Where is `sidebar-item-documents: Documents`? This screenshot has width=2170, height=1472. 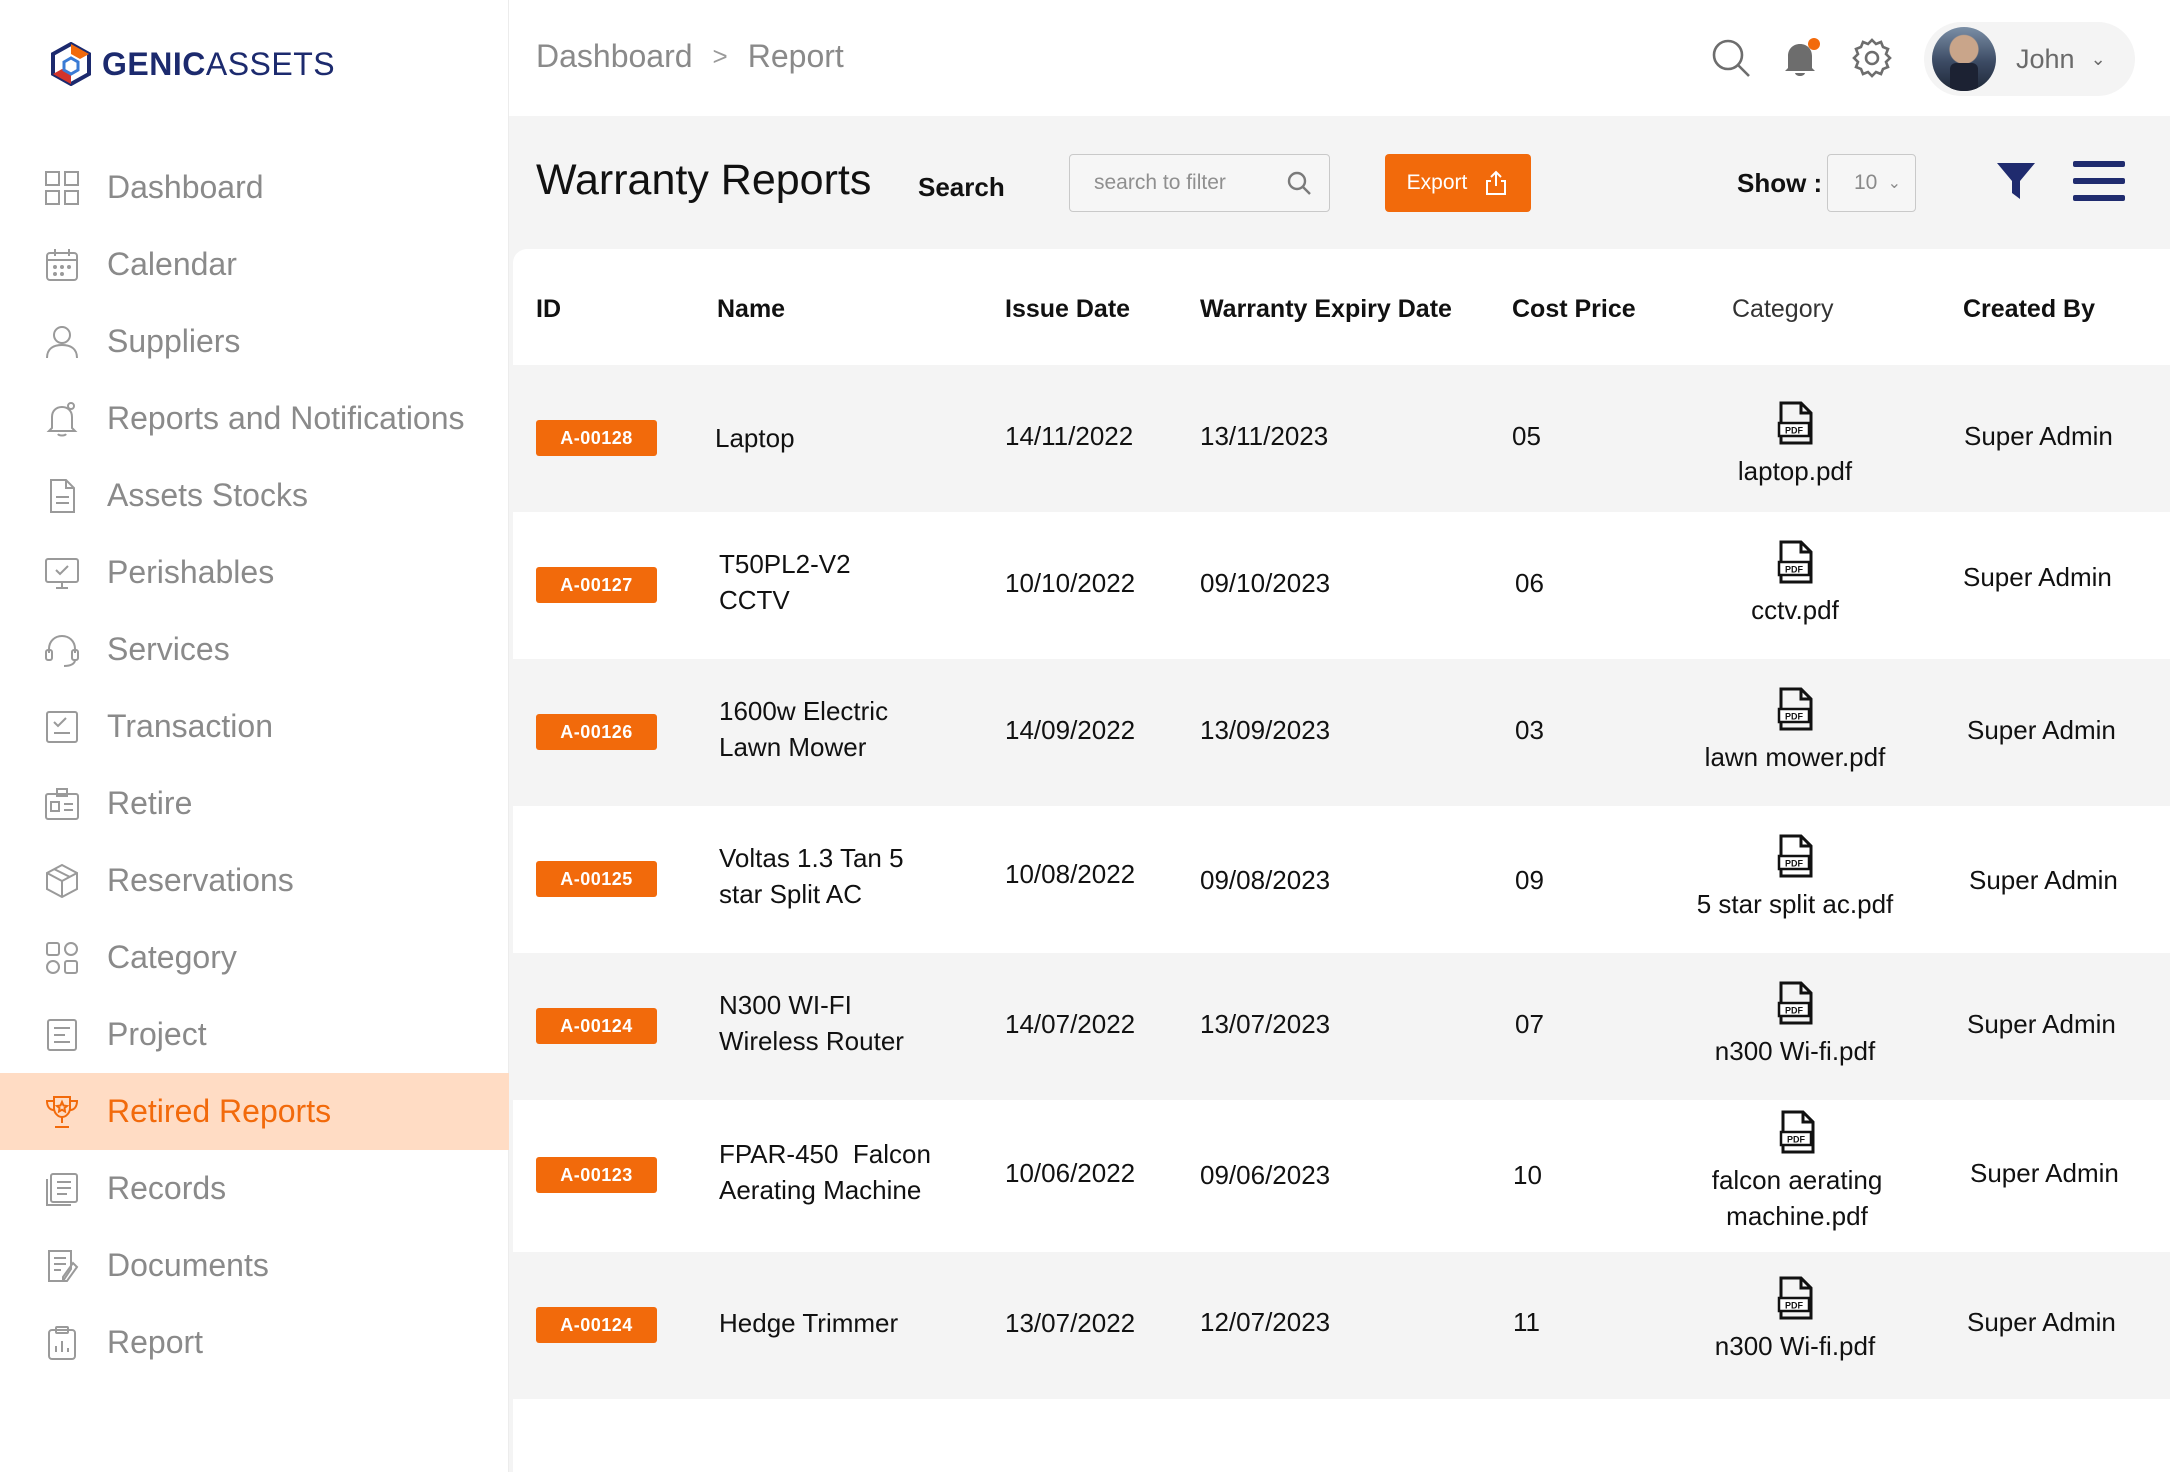 sidebar-item-documents: Documents is located at coordinates (254, 1265).